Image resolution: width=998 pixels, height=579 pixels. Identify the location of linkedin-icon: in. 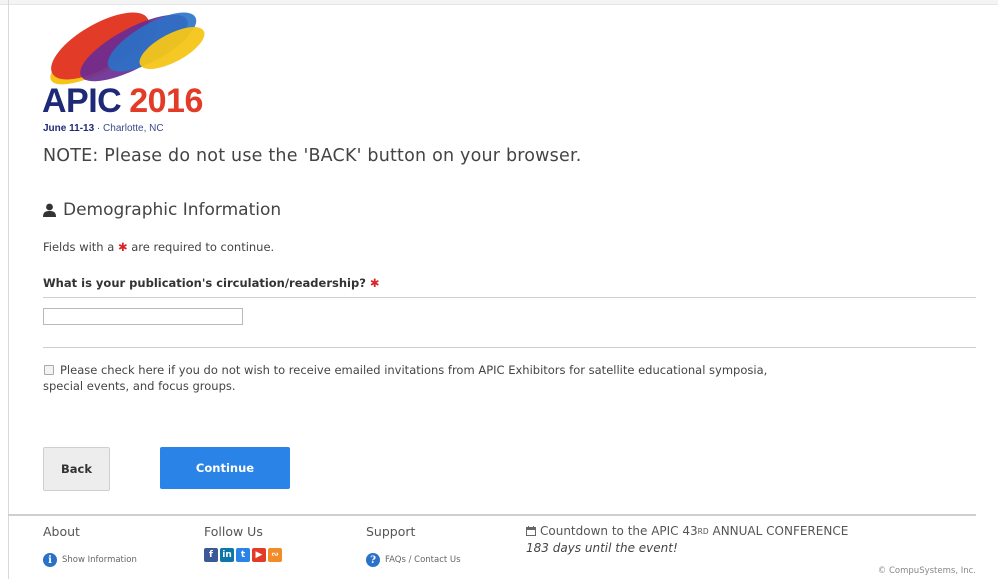
(227, 555).